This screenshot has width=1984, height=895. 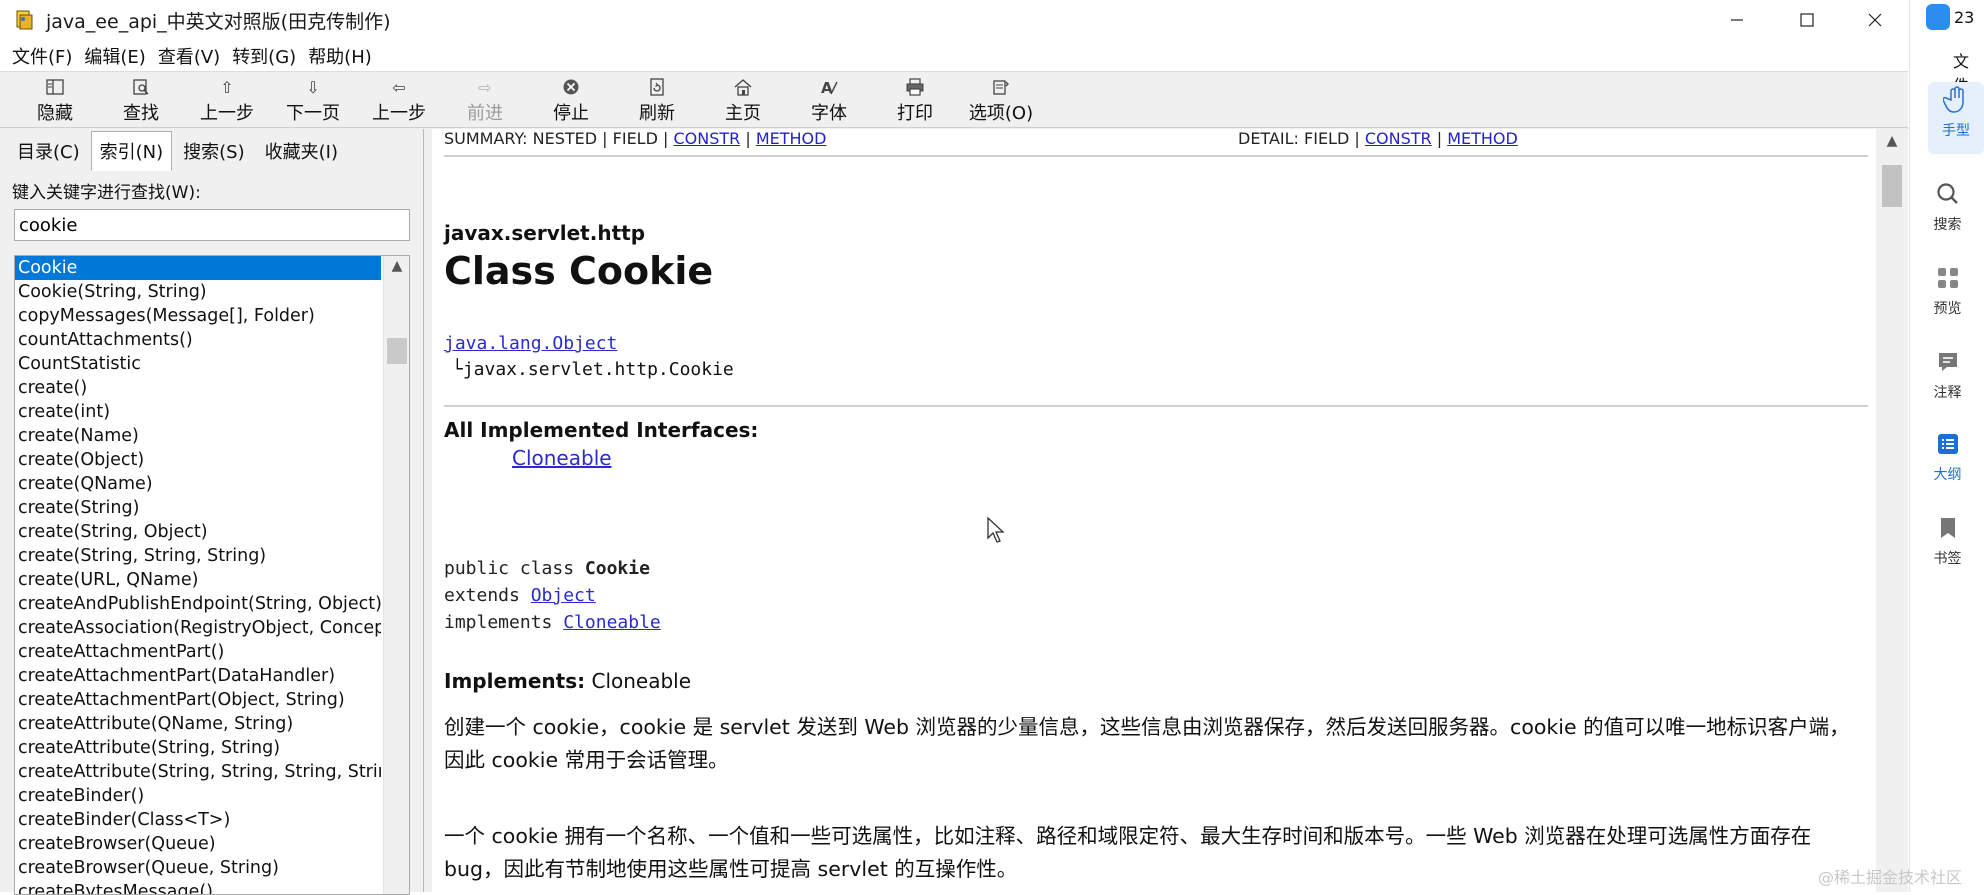 I want to click on list-item: Cookie, so click(x=198, y=268).